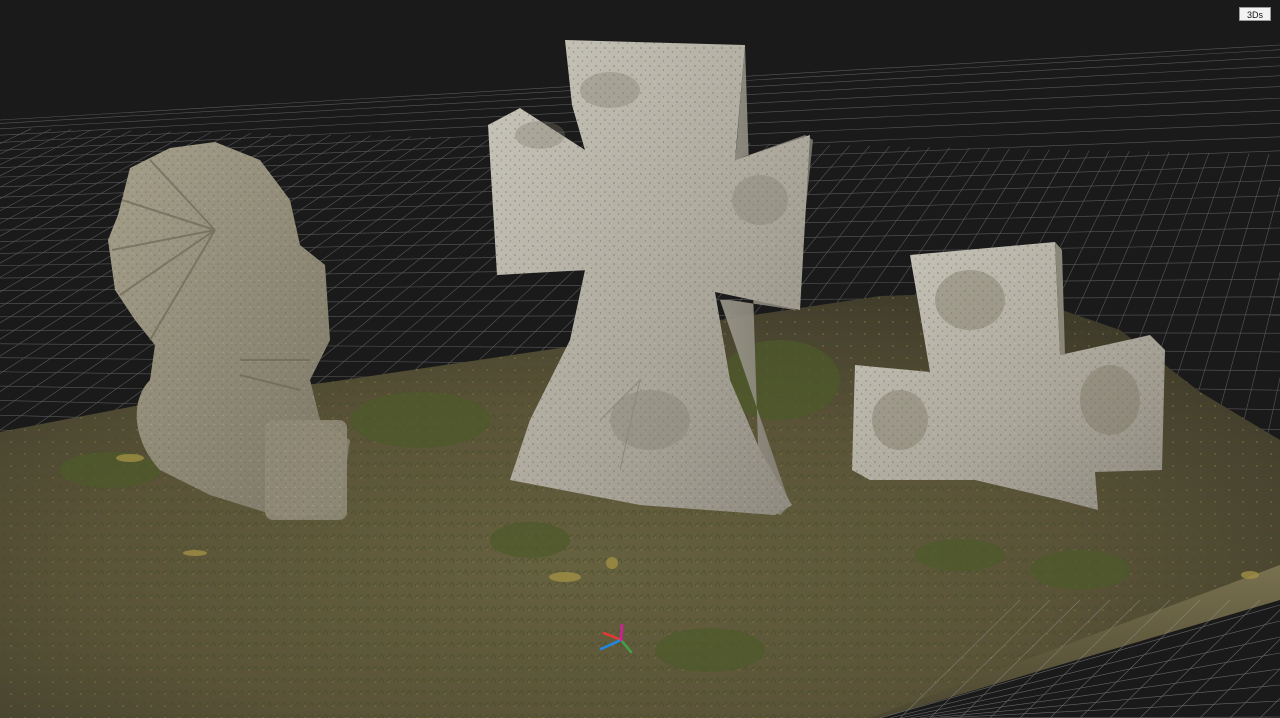 The height and width of the screenshot is (718, 1280). Describe the element at coordinates (1255, 14) in the screenshot. I see `view-mode-badge: 3Ds` at that location.